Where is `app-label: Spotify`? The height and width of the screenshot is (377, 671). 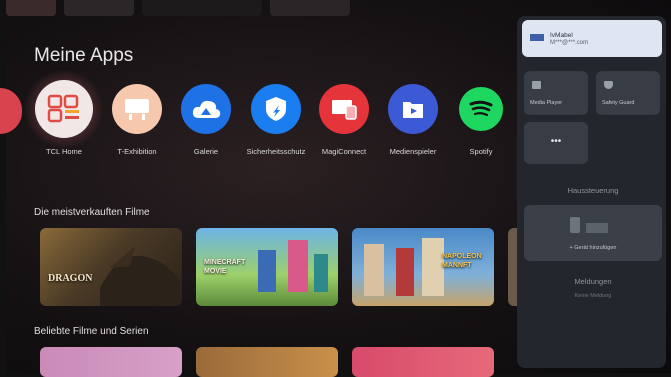 app-label: Spotify is located at coordinates (481, 151).